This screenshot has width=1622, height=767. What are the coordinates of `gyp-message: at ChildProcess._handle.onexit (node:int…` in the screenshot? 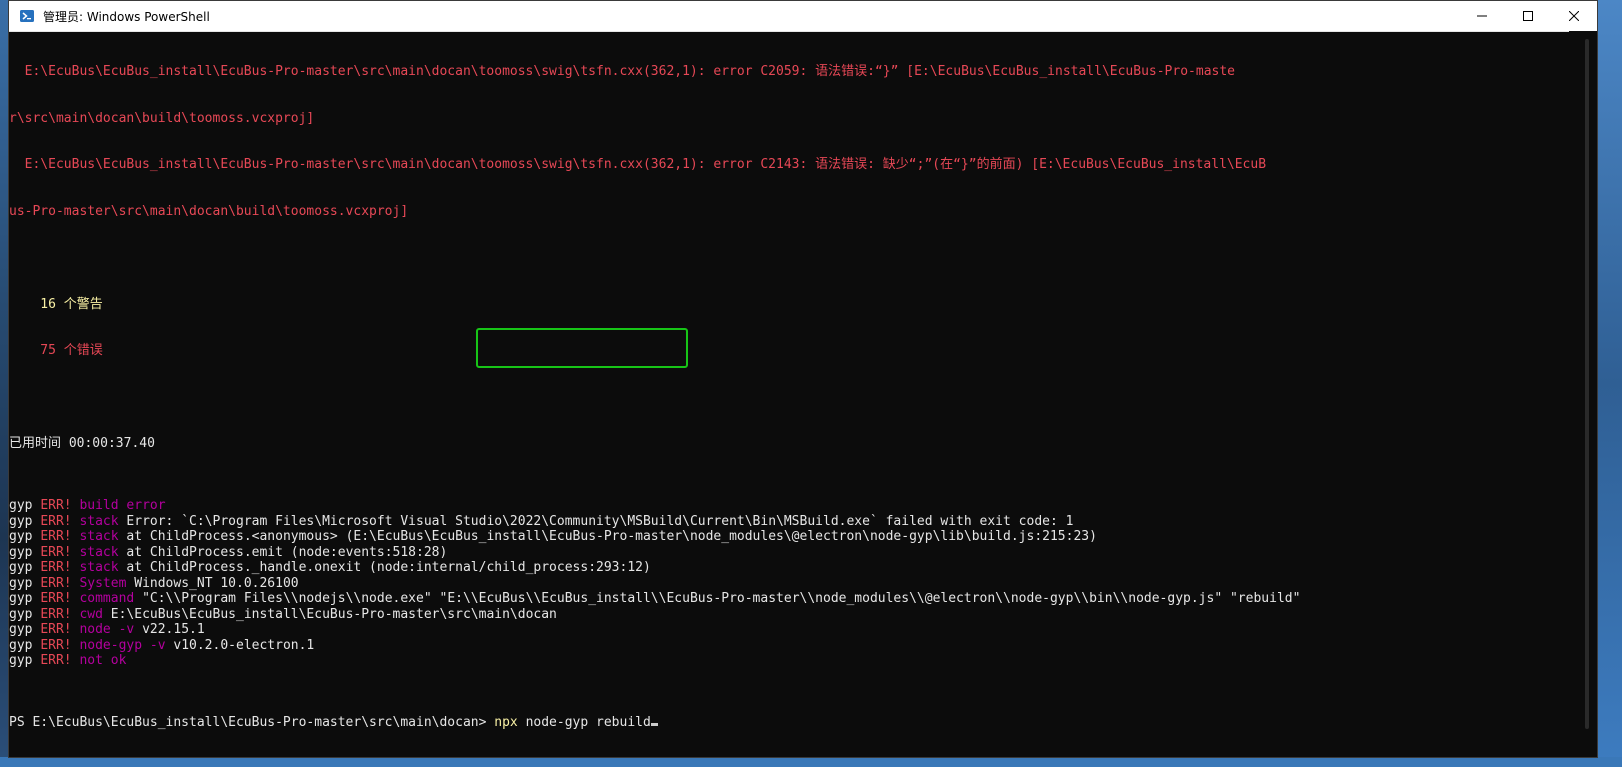 It's located at (384, 567).